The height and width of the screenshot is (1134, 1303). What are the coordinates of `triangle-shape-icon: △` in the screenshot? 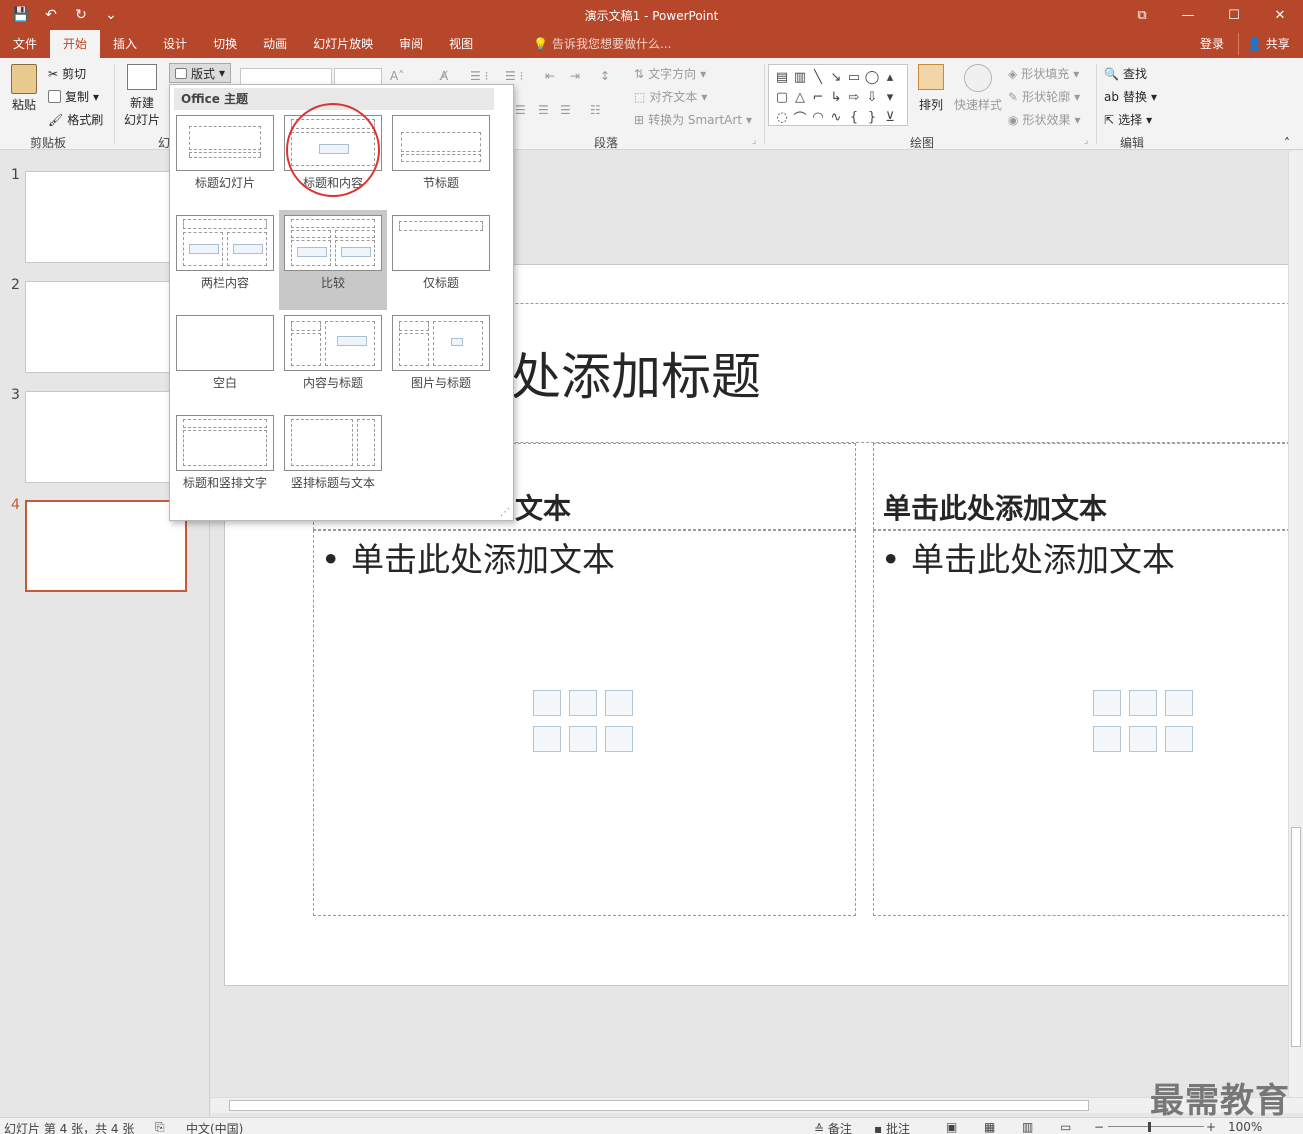 It's located at (800, 97).